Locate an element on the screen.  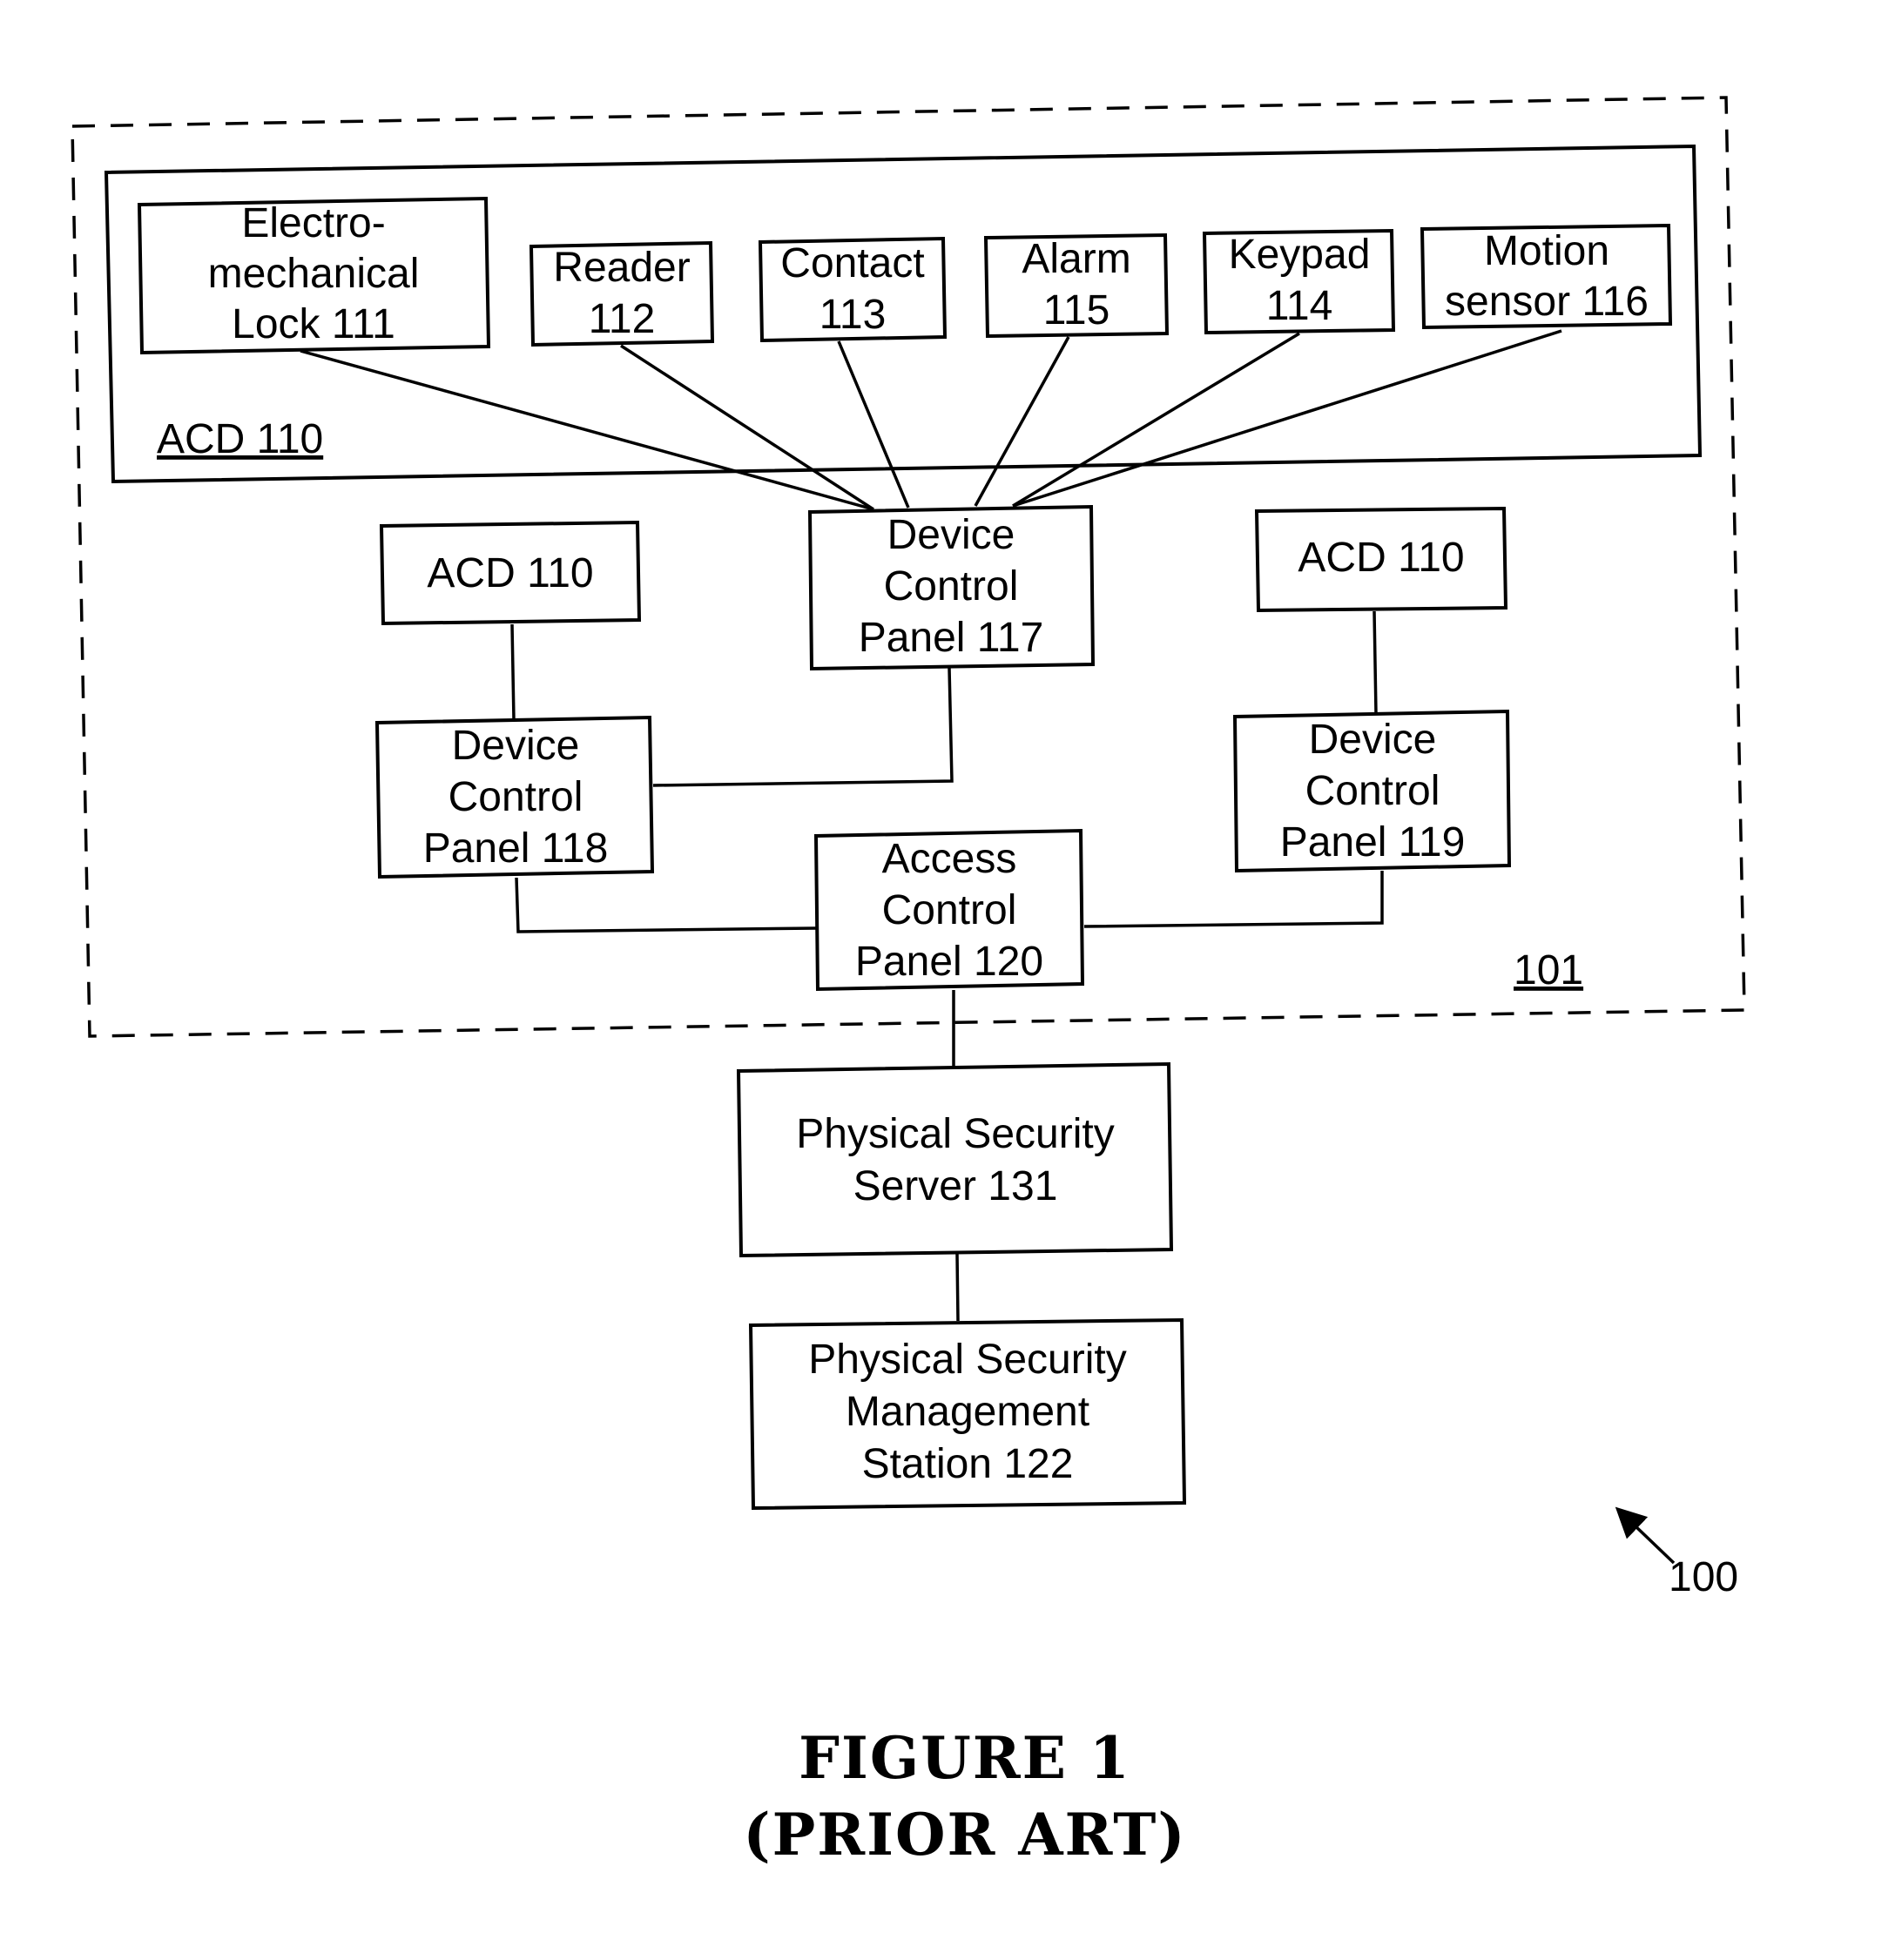
dcp-118-line-3: Panel 118 is located at coordinates (516, 848).